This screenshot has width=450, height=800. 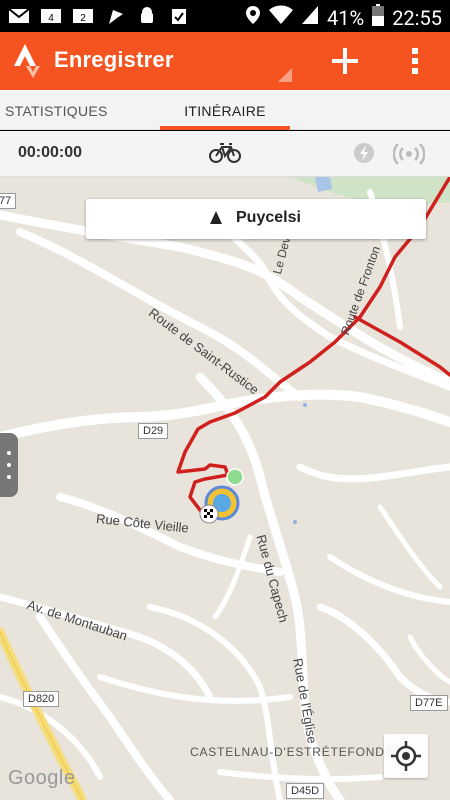 What do you see at coordinates (42, 778) in the screenshot?
I see `google-attribution: Google` at bounding box center [42, 778].